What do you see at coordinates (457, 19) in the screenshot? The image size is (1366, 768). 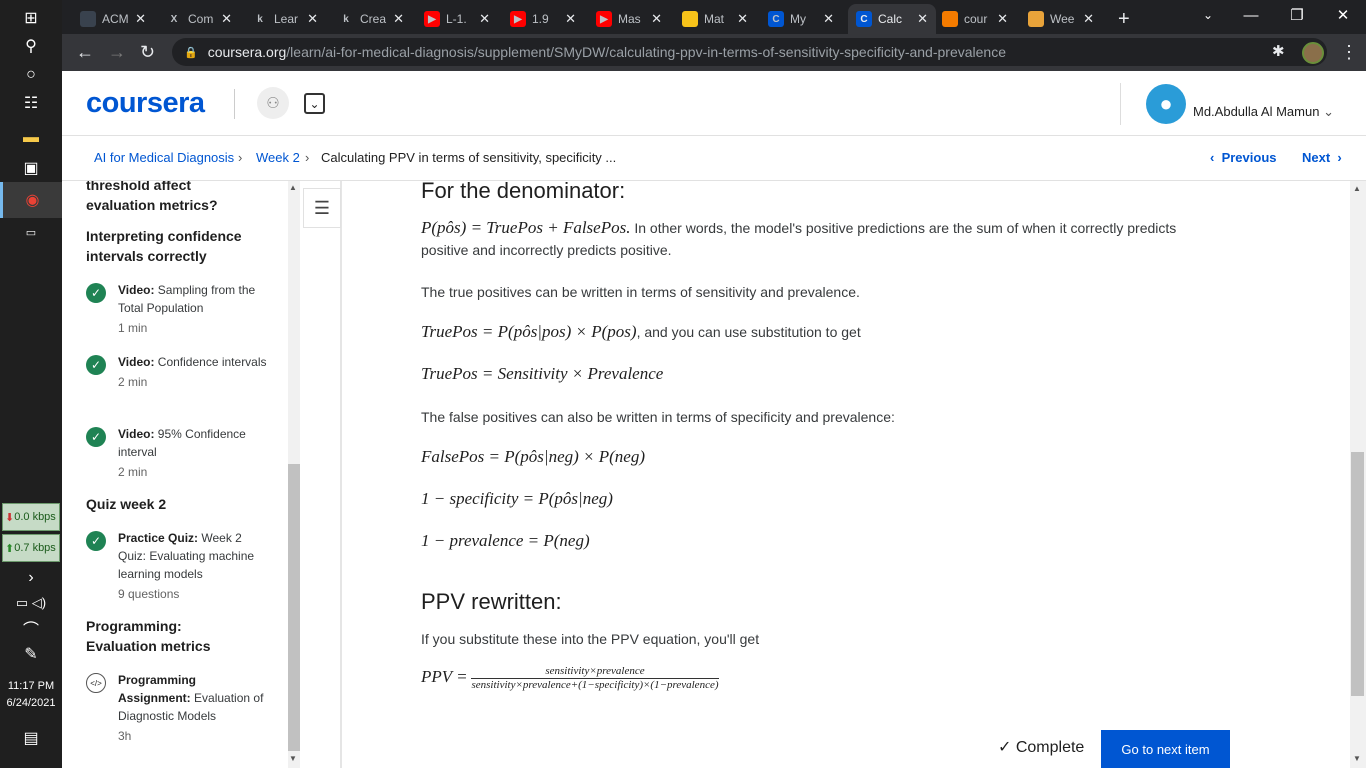 I see `browser-tab: ▶ L-1. ✕` at bounding box center [457, 19].